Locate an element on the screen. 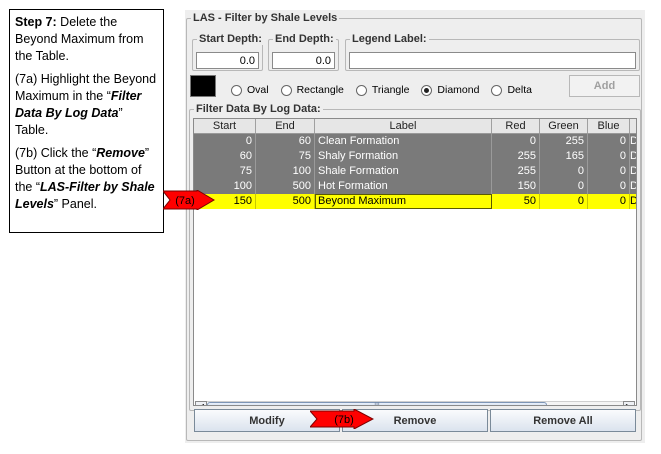 The height and width of the screenshot is (454, 661). end-depth-input: 0.0 is located at coordinates (303, 60).